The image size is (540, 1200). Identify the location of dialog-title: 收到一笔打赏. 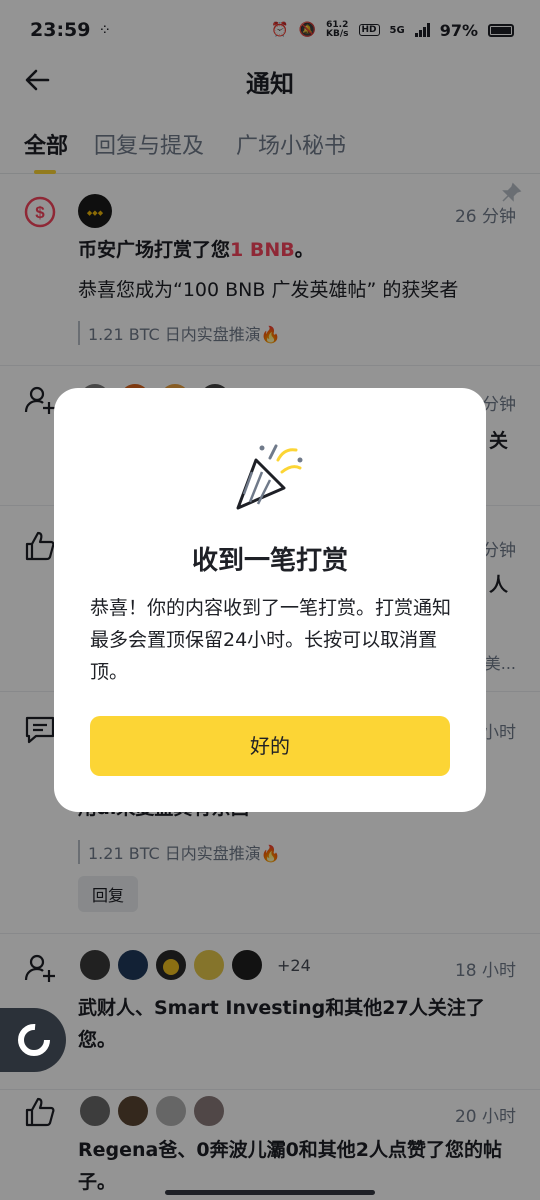
(269, 561).